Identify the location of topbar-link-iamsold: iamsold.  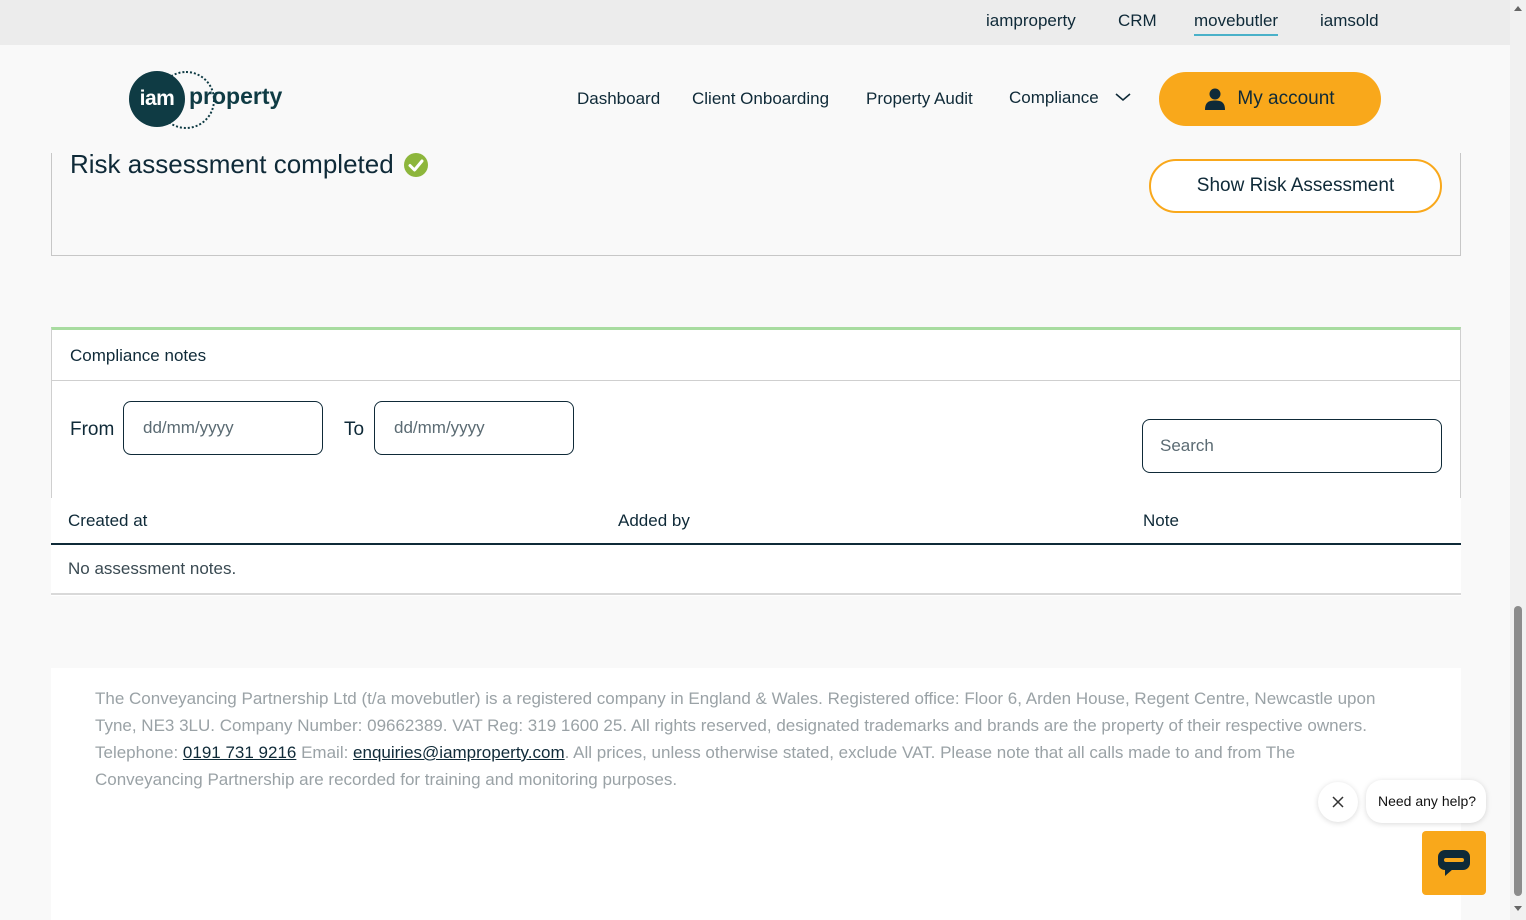
(1349, 22).